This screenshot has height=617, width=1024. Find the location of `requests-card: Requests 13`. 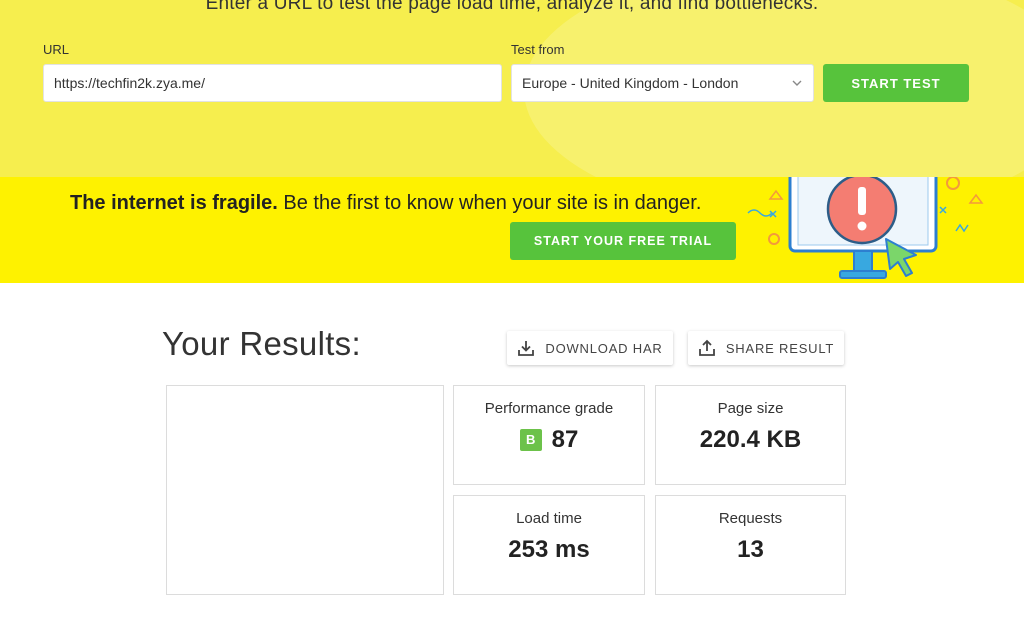

requests-card: Requests 13 is located at coordinates (750, 545).